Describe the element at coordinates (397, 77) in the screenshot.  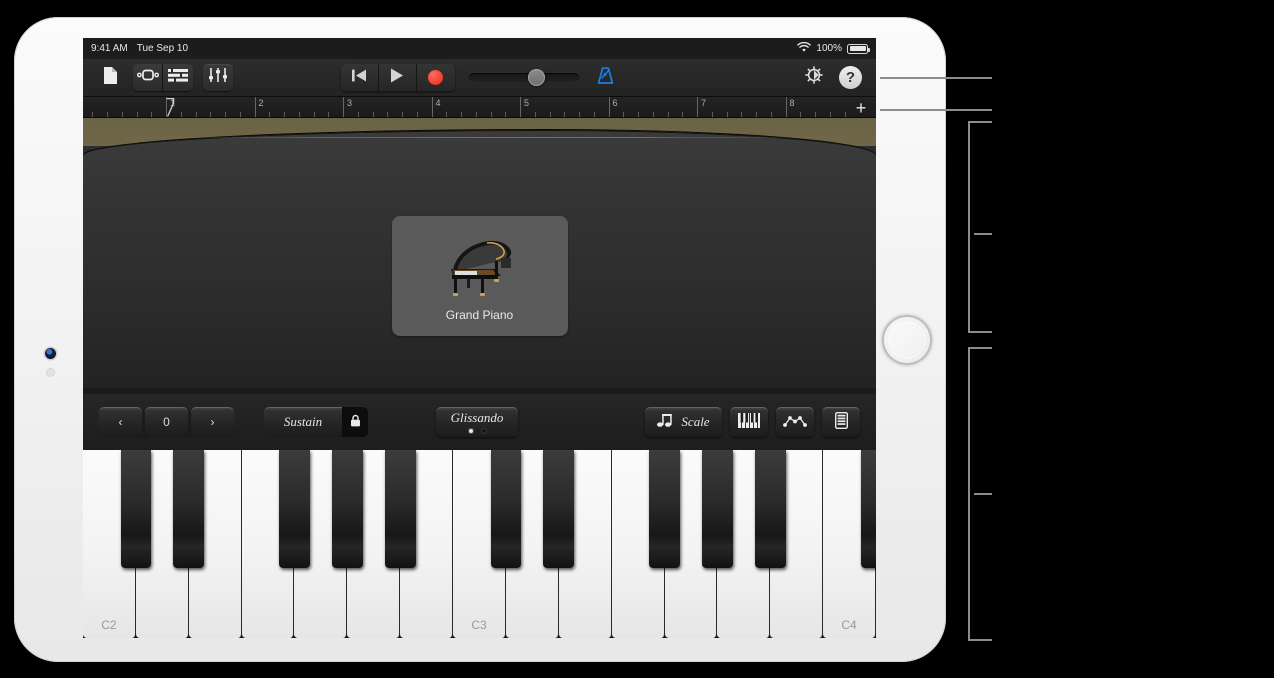
I see `play-button` at that location.